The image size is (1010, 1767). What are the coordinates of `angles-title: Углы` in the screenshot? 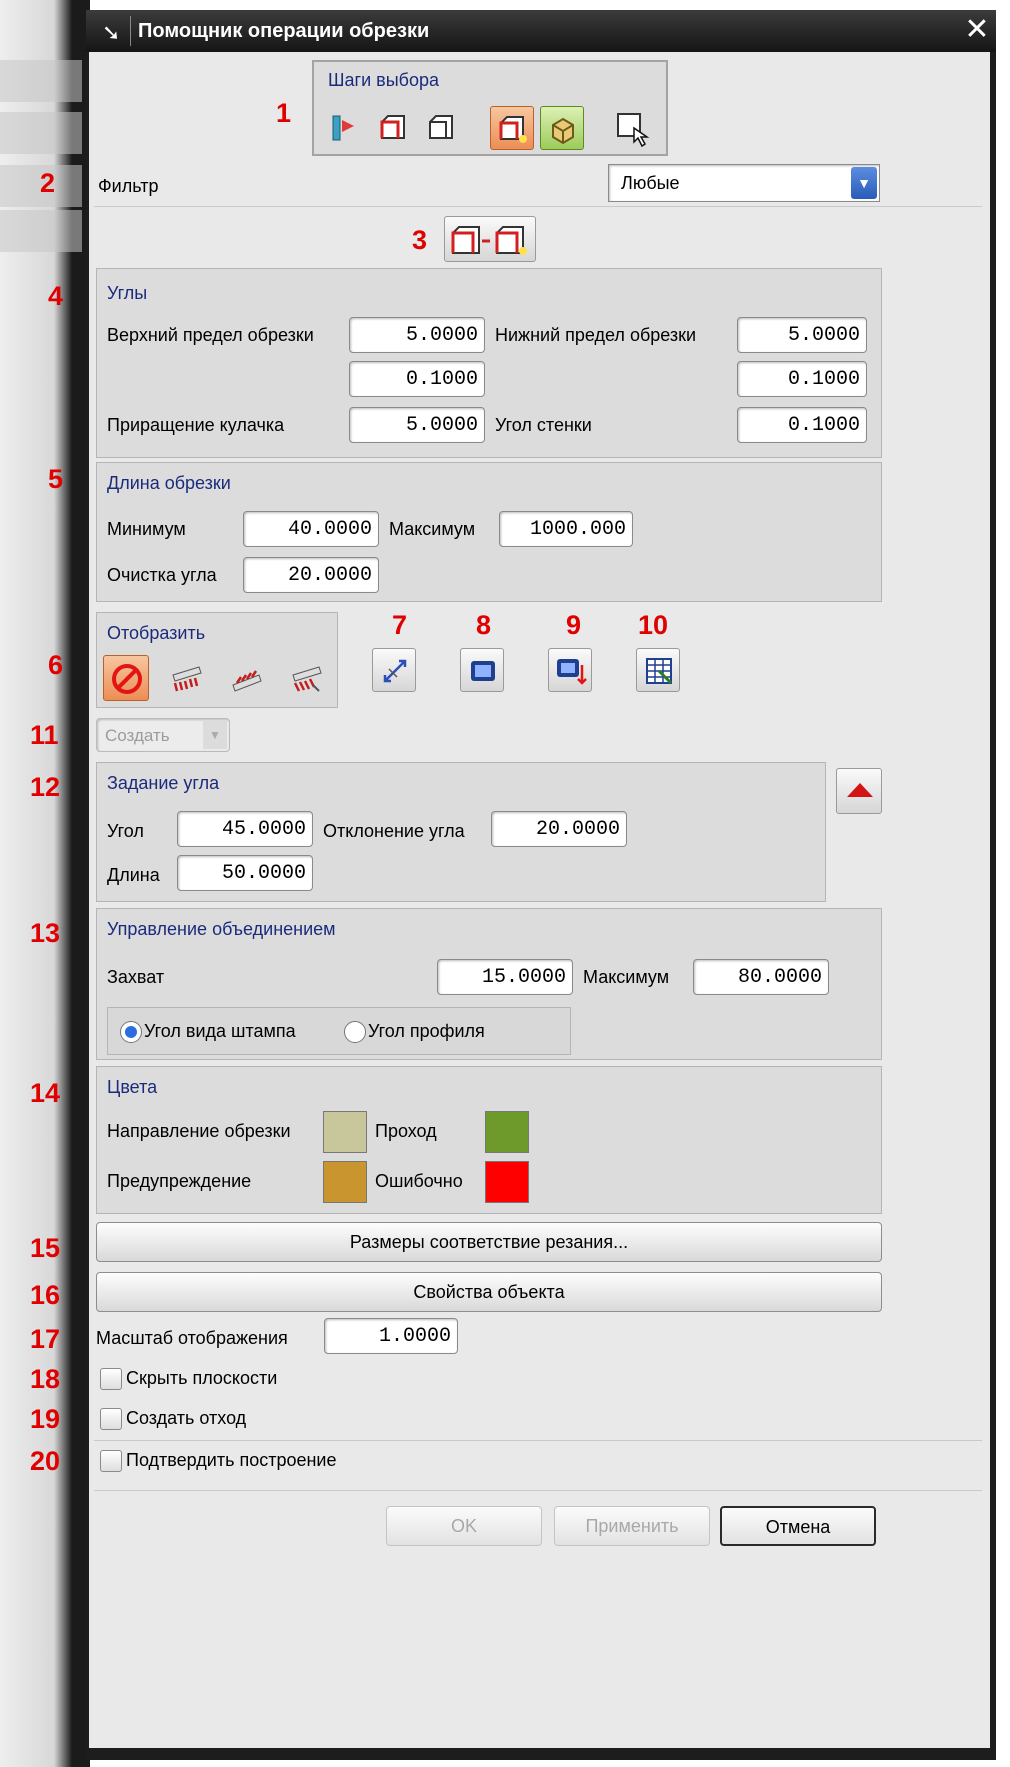 It's located at (127, 293).